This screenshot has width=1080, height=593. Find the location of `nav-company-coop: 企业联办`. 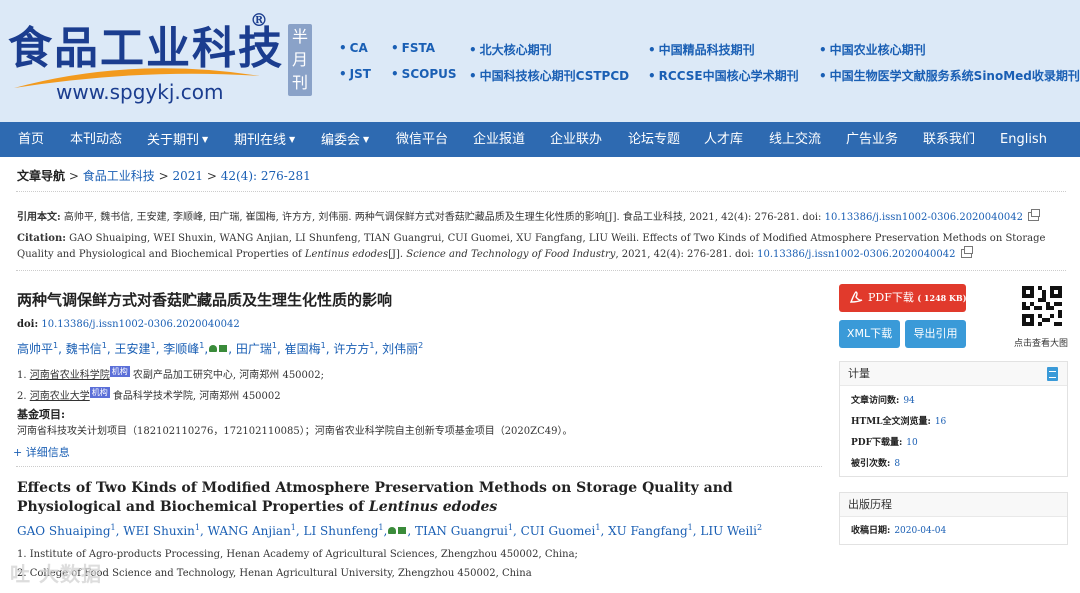

nav-company-coop: 企业联办 is located at coordinates (576, 139).